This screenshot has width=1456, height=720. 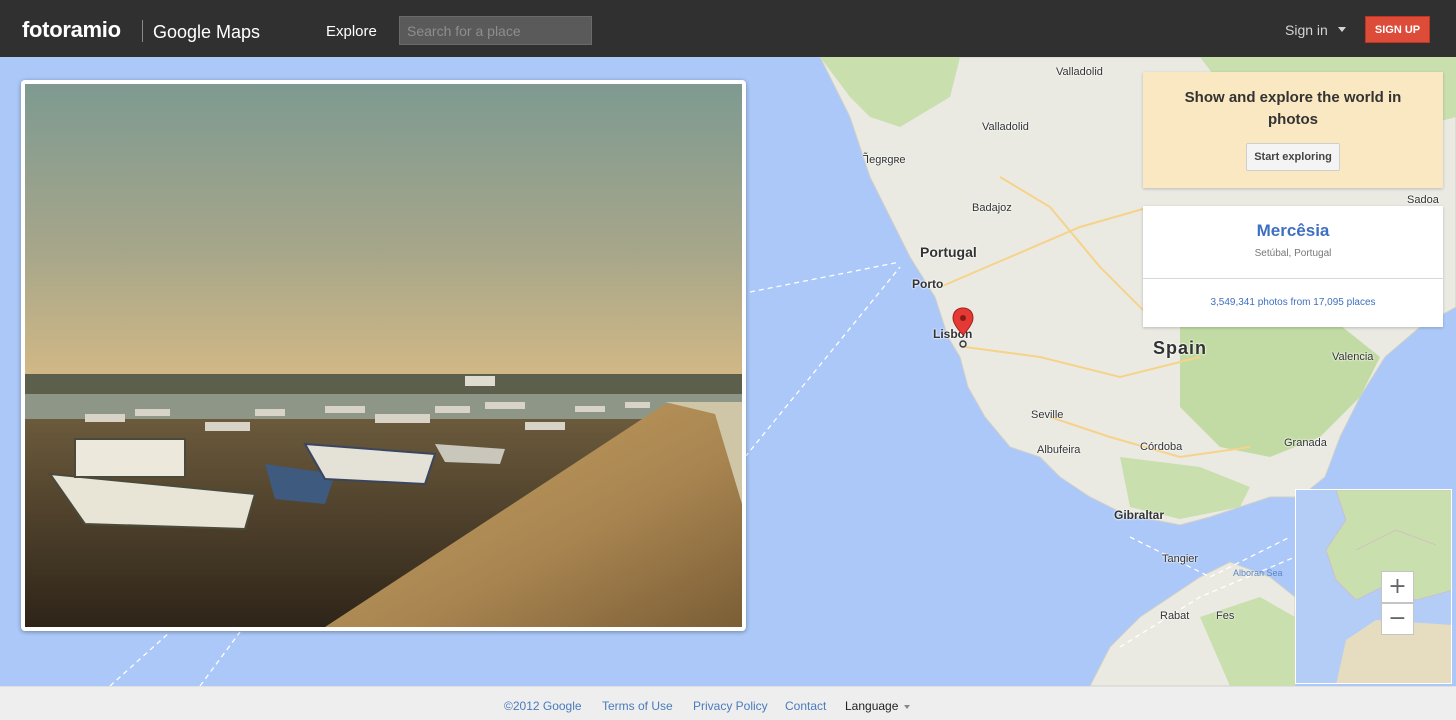 I want to click on map-label-portugal: Portugal, so click(x=948, y=252).